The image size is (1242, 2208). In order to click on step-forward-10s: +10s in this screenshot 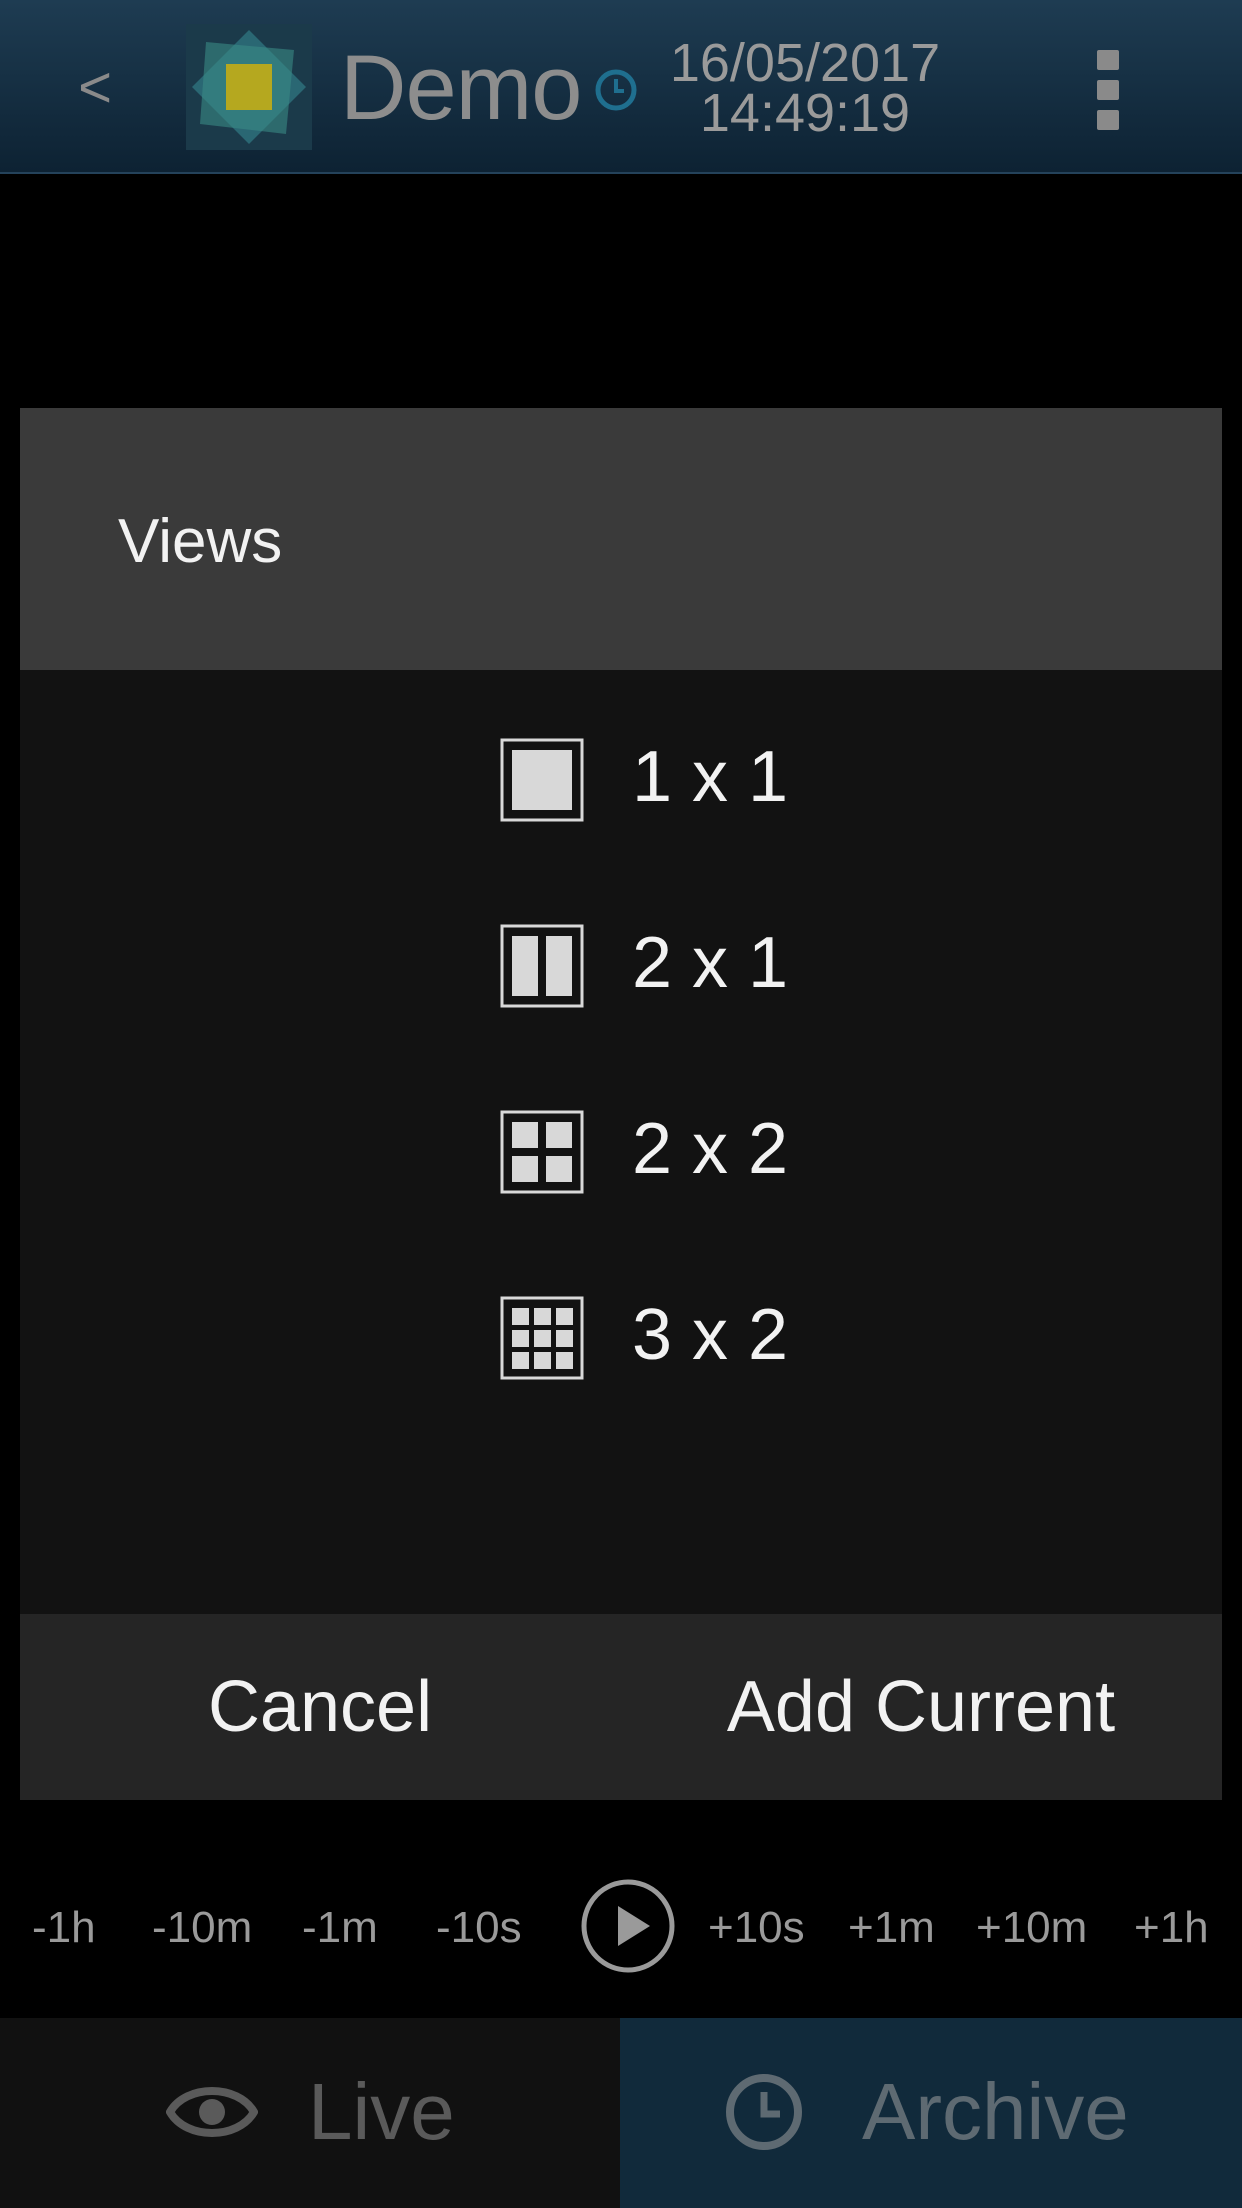, I will do `click(756, 1928)`.